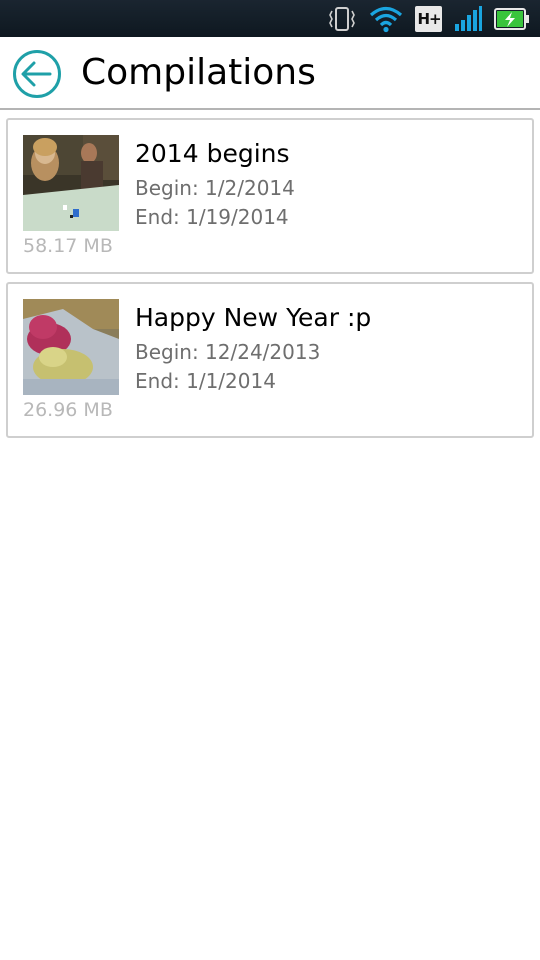 This screenshot has width=540, height=960. I want to click on compilation-begin-date: Begin: 12/24/2013, so click(228, 352).